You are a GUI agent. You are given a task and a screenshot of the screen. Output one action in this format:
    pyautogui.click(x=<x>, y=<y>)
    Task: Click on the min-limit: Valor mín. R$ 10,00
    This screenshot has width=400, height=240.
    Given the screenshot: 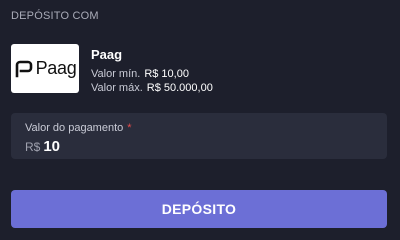 What is the action you would take?
    pyautogui.click(x=140, y=74)
    